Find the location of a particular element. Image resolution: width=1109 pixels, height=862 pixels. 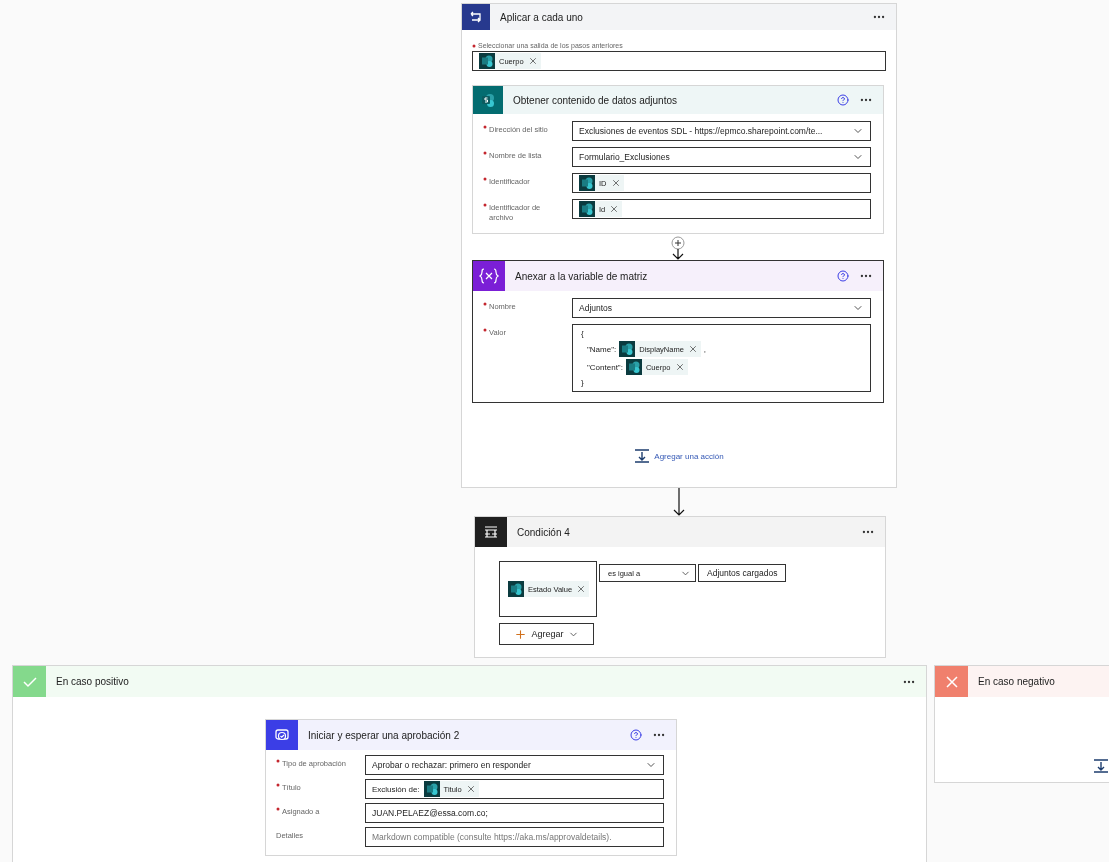

approval-icon is located at coordinates (282, 735).